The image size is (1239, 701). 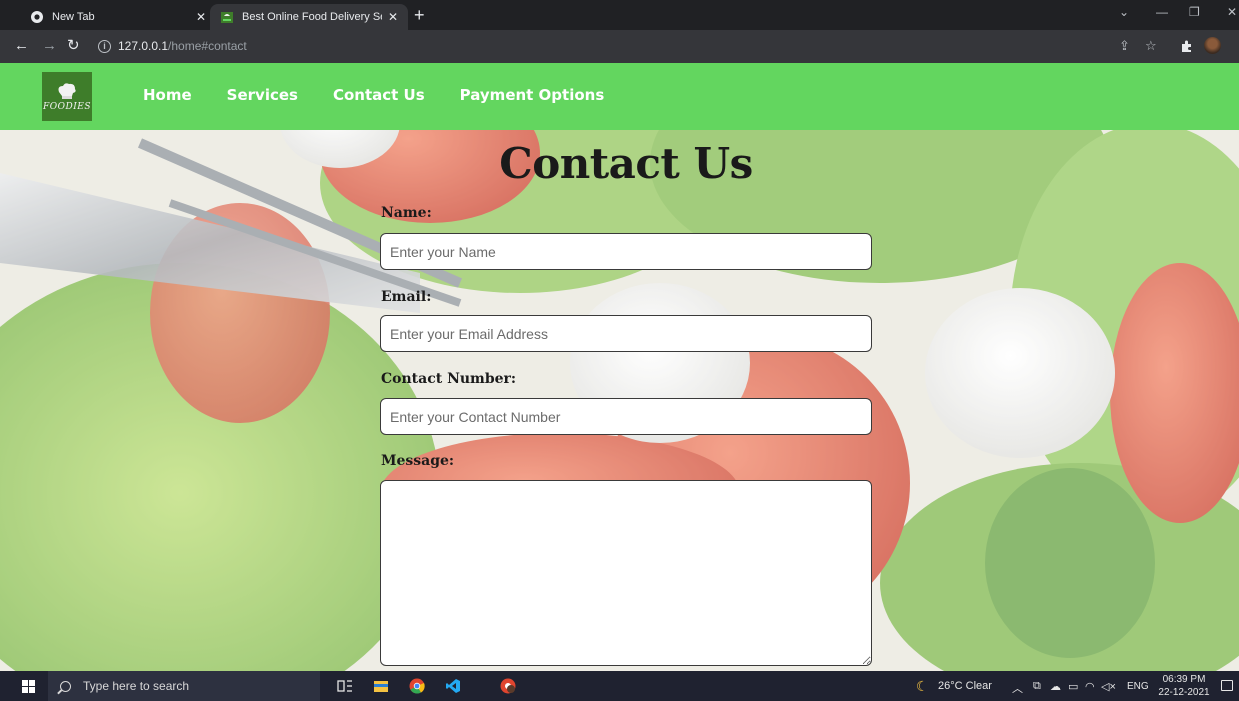 I want to click on battery-icon: ▭, so click(x=1073, y=686).